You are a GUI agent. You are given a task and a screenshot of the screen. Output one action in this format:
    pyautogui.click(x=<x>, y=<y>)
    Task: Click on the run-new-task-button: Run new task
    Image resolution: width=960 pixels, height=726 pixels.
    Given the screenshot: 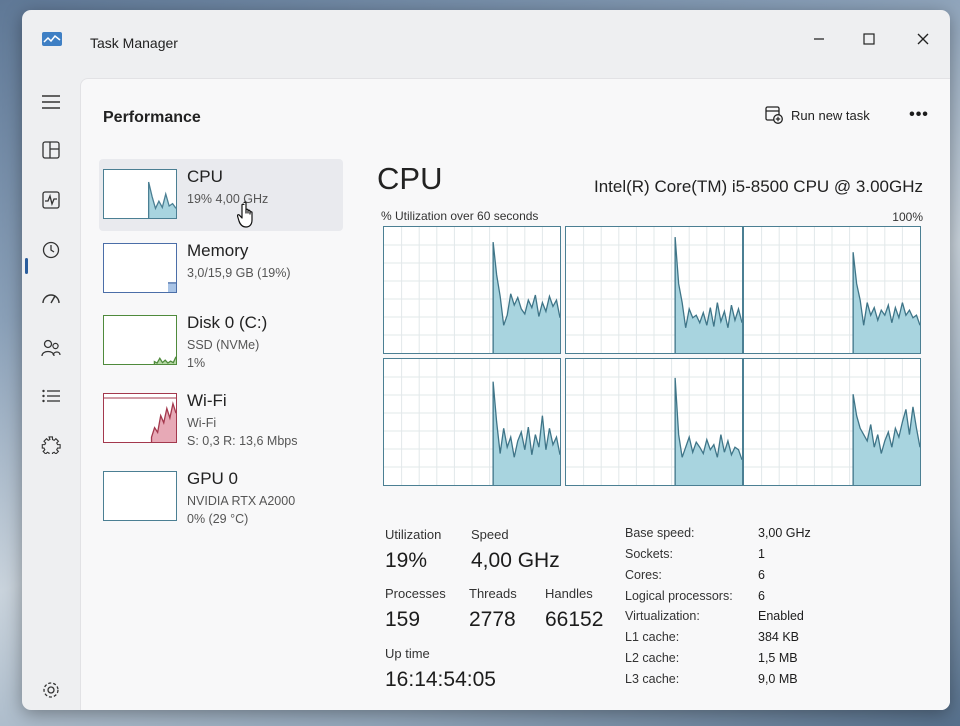 What is the action you would take?
    pyautogui.click(x=817, y=115)
    